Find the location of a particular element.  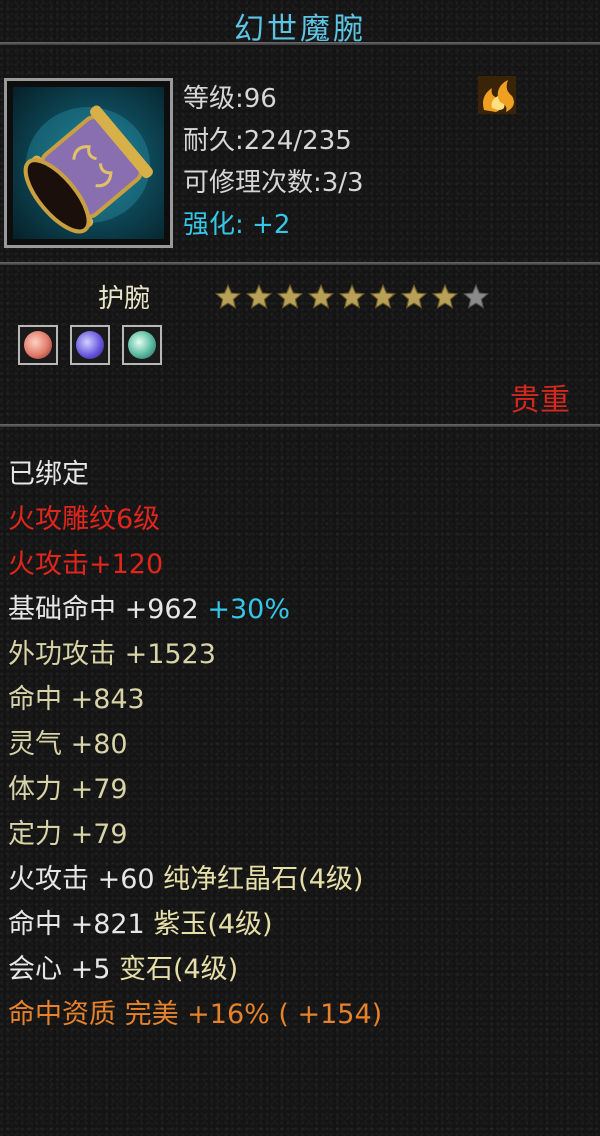

base-hit: 基础命中 +962 +30% is located at coordinates (195, 612).